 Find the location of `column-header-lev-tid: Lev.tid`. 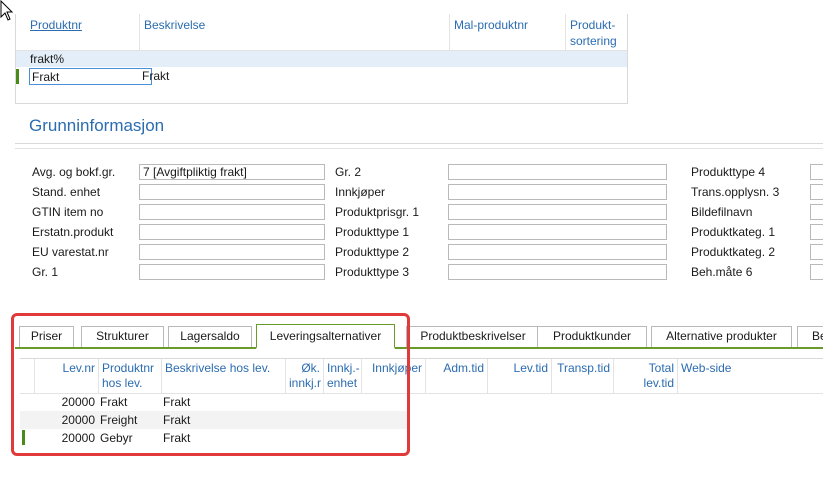

column-header-lev-tid: Lev.tid is located at coordinates (519, 376).